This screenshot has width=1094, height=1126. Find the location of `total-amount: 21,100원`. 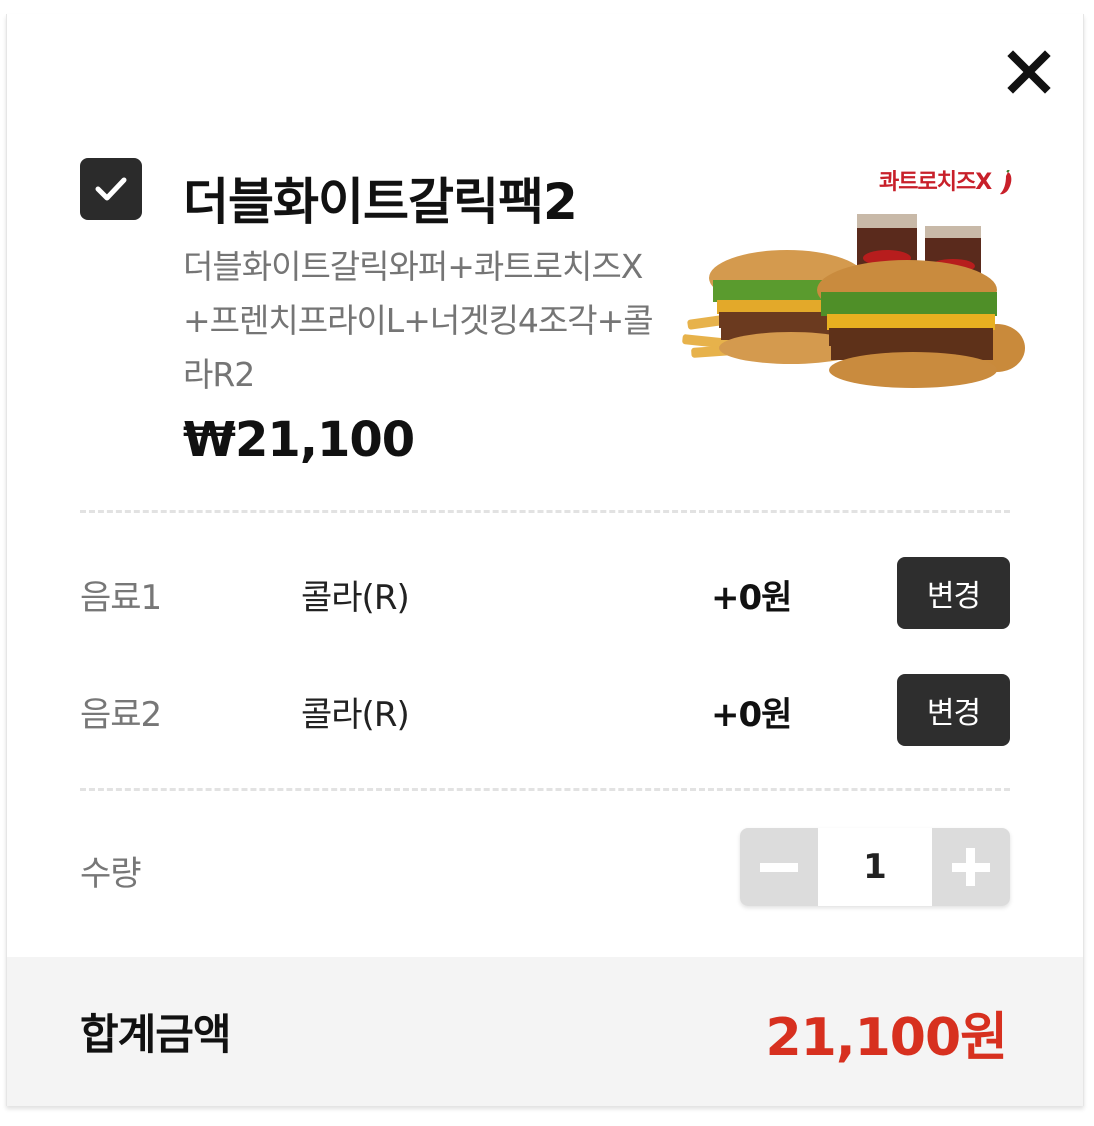

total-amount: 21,100원 is located at coordinates (886, 1038).